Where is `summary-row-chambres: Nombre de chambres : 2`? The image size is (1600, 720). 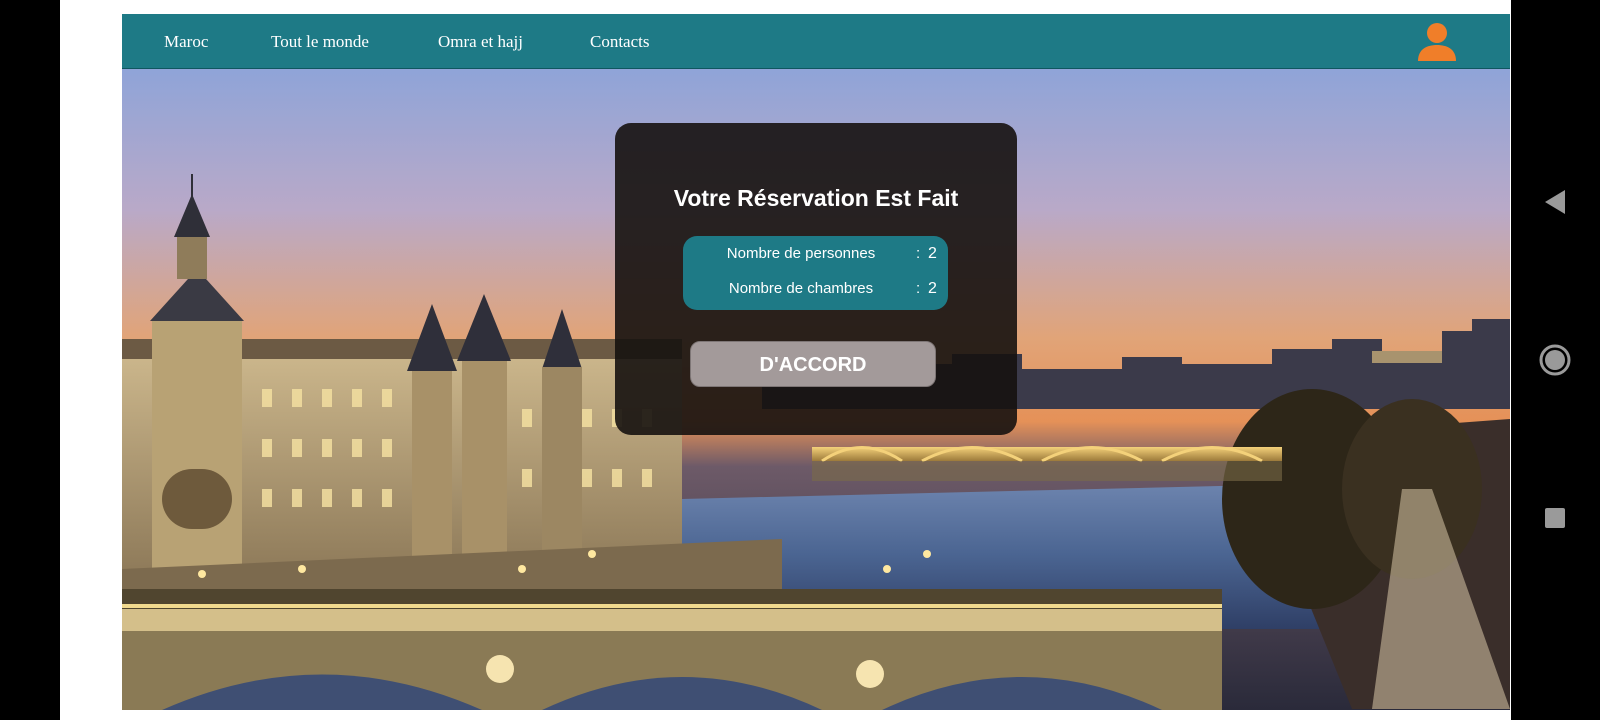 summary-row-chambres: Nombre de chambres : 2 is located at coordinates (815, 291).